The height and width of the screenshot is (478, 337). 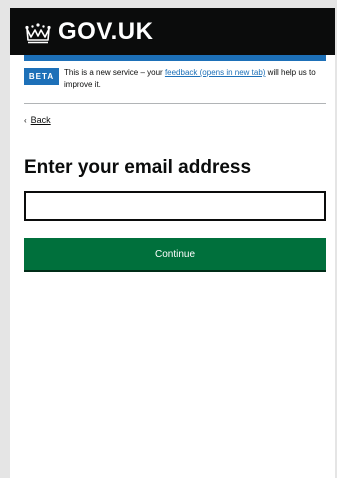 I want to click on govuk-logo-link: GOV.UK, so click(x=88, y=32).